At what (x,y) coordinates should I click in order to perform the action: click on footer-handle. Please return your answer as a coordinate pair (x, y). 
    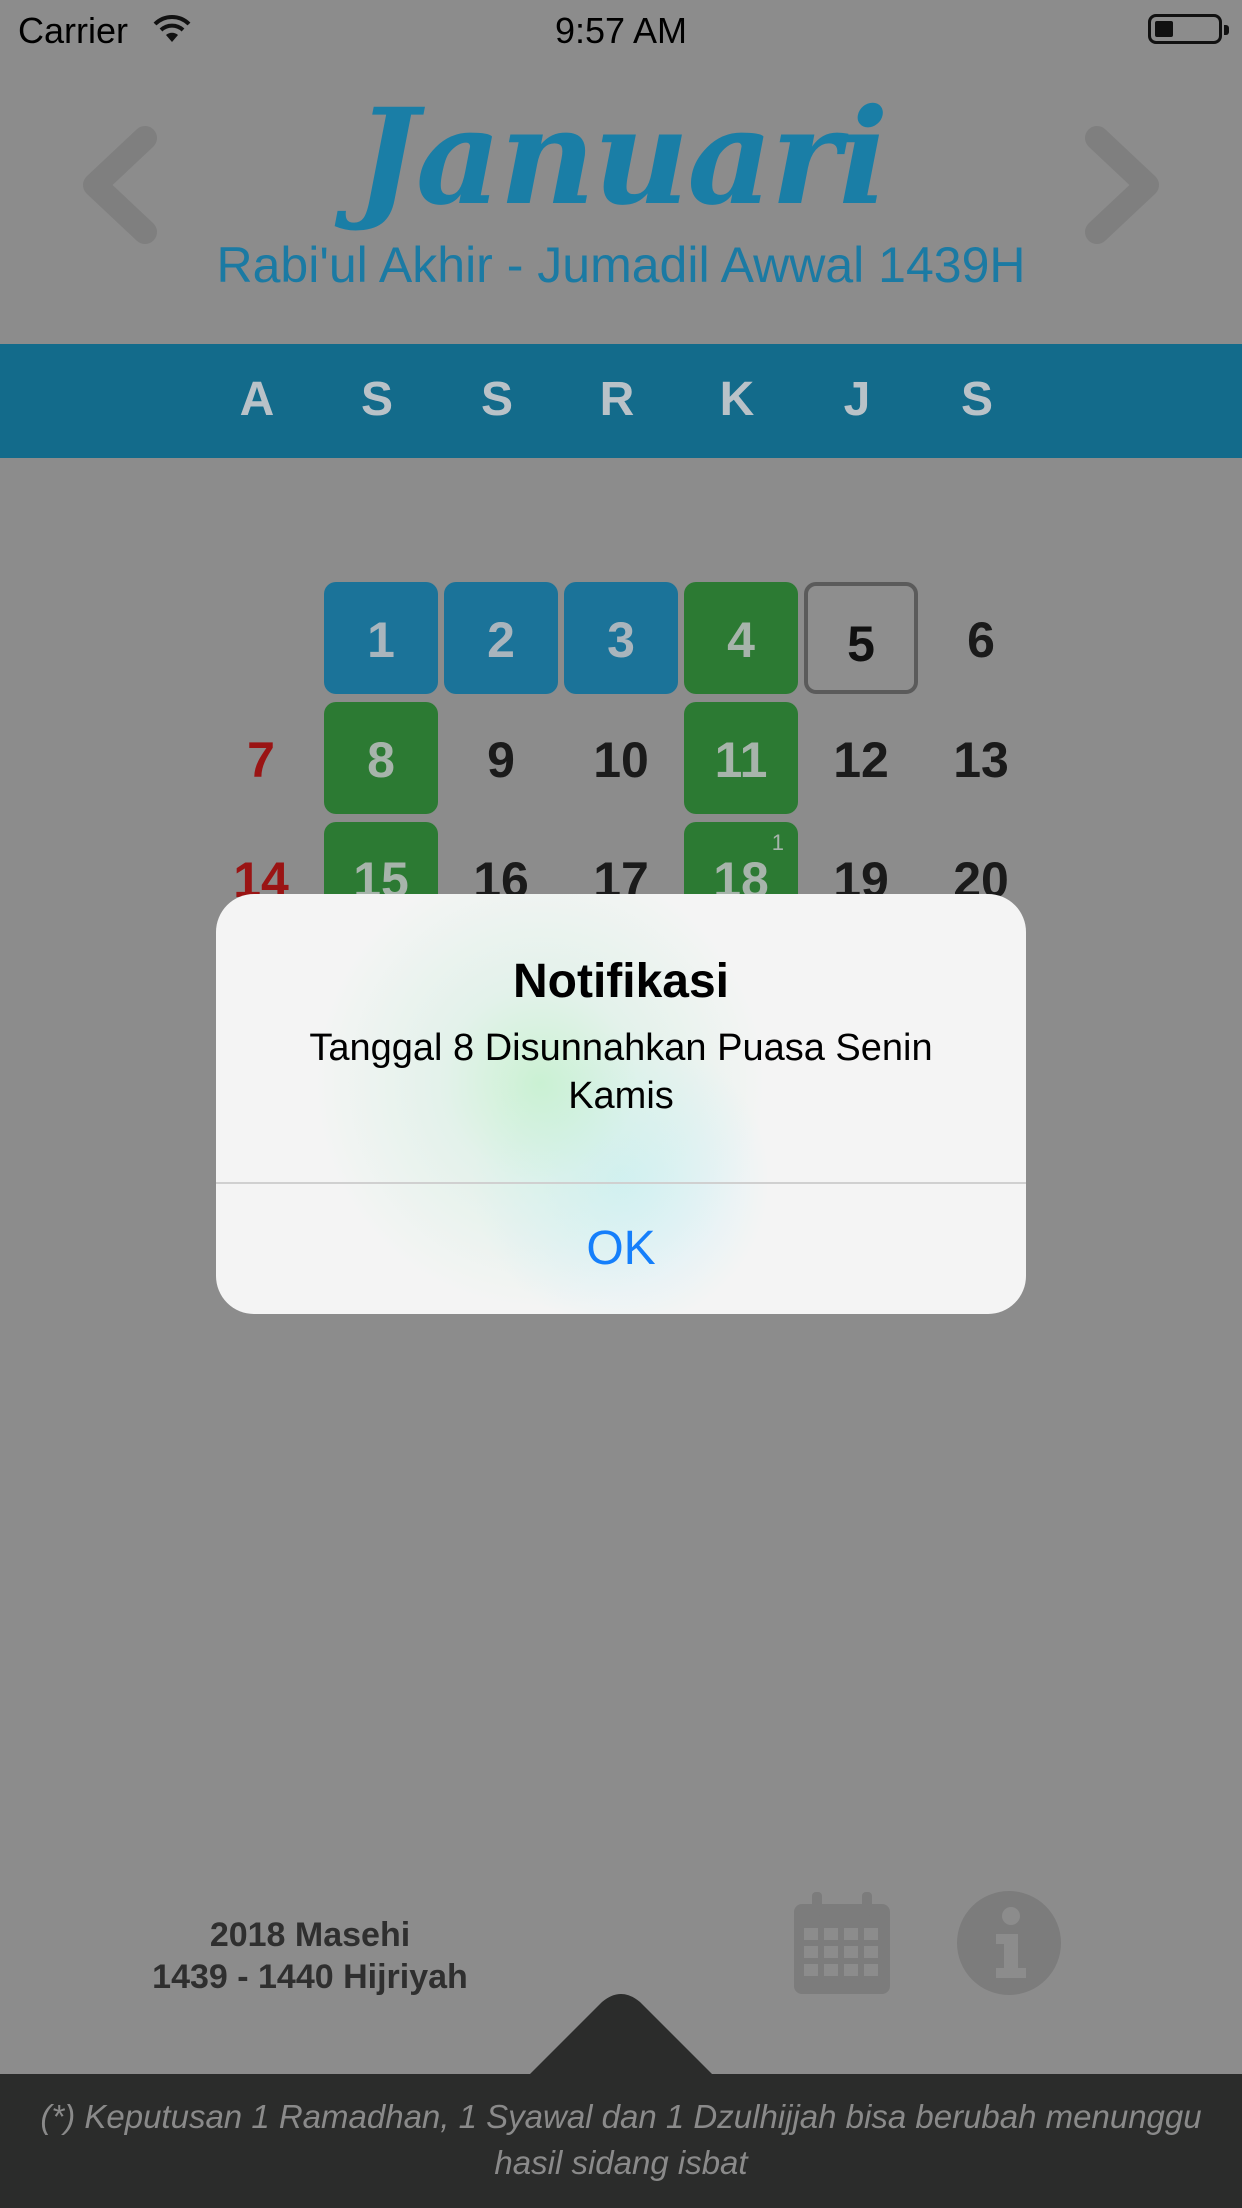
    Looking at the image, I should click on (621, 2034).